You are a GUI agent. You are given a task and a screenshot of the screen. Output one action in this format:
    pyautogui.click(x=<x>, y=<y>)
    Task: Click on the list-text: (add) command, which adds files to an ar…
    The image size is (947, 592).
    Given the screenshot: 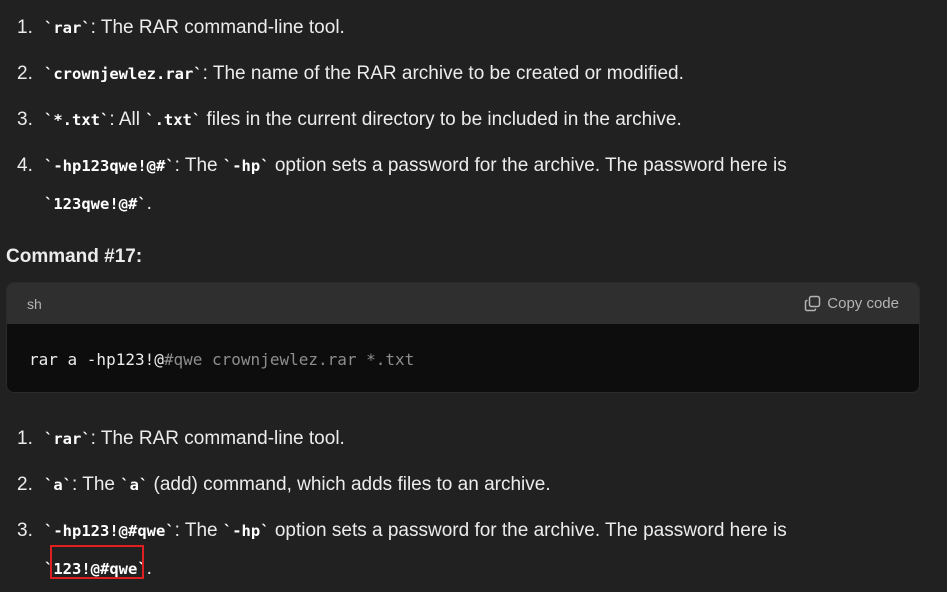 What is the action you would take?
    pyautogui.click(x=349, y=484)
    